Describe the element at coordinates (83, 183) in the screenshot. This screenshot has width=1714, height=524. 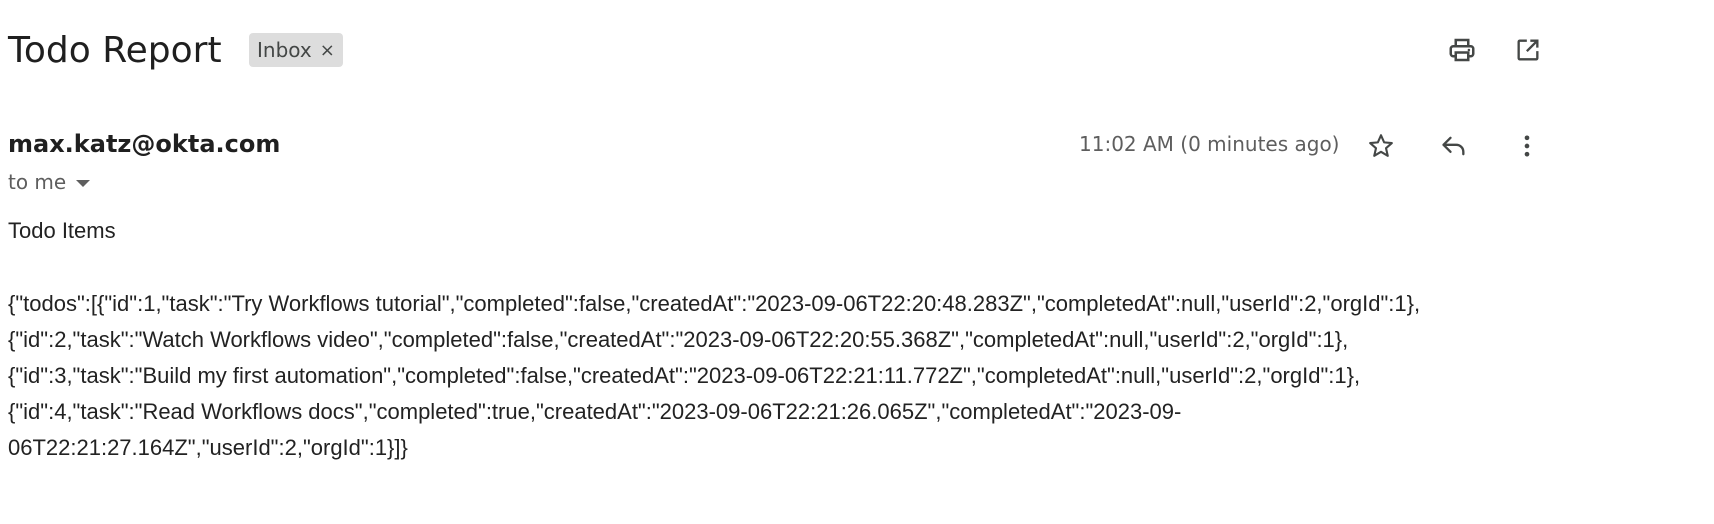
I see `caret-down-icon` at that location.